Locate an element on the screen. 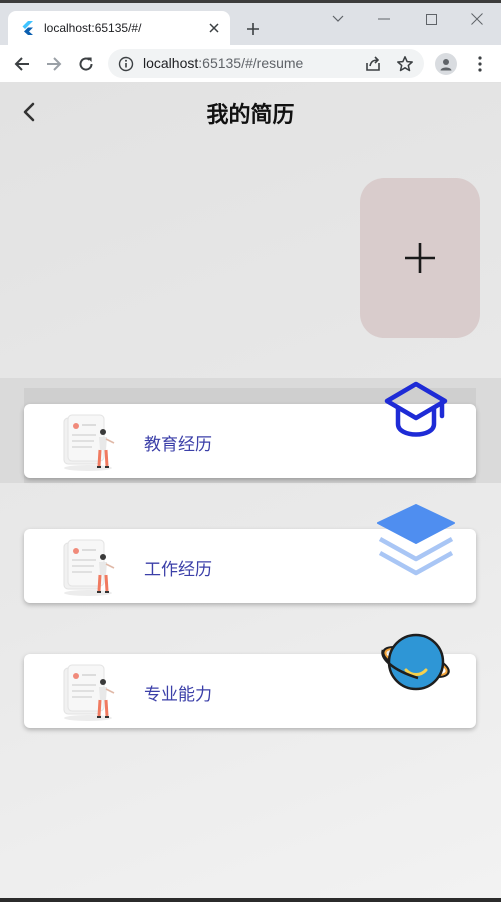  address-bar: localhost:65135/#/resume is located at coordinates (266, 63).